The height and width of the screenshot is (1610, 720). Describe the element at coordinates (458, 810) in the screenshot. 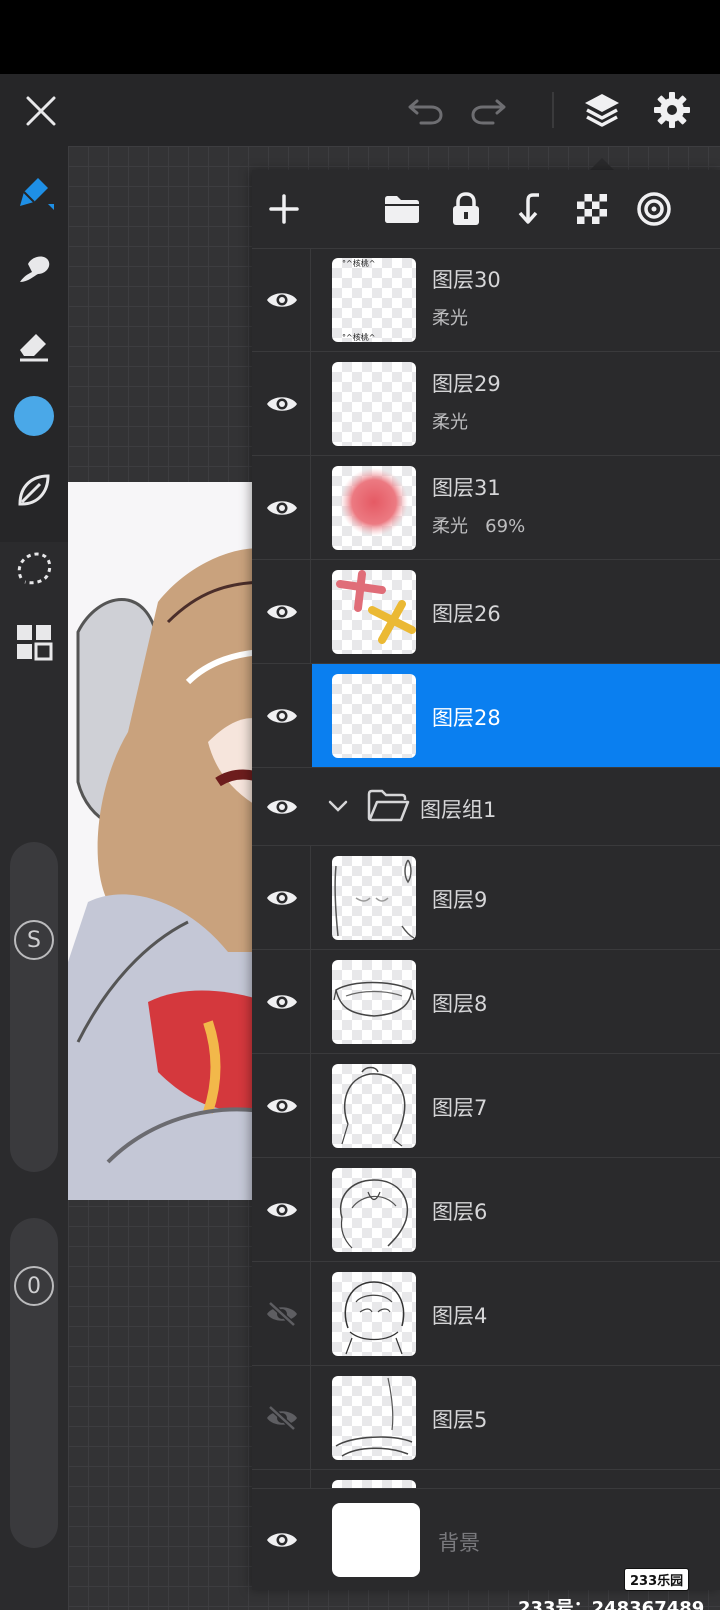

I see `group-name: 图层组1` at that location.